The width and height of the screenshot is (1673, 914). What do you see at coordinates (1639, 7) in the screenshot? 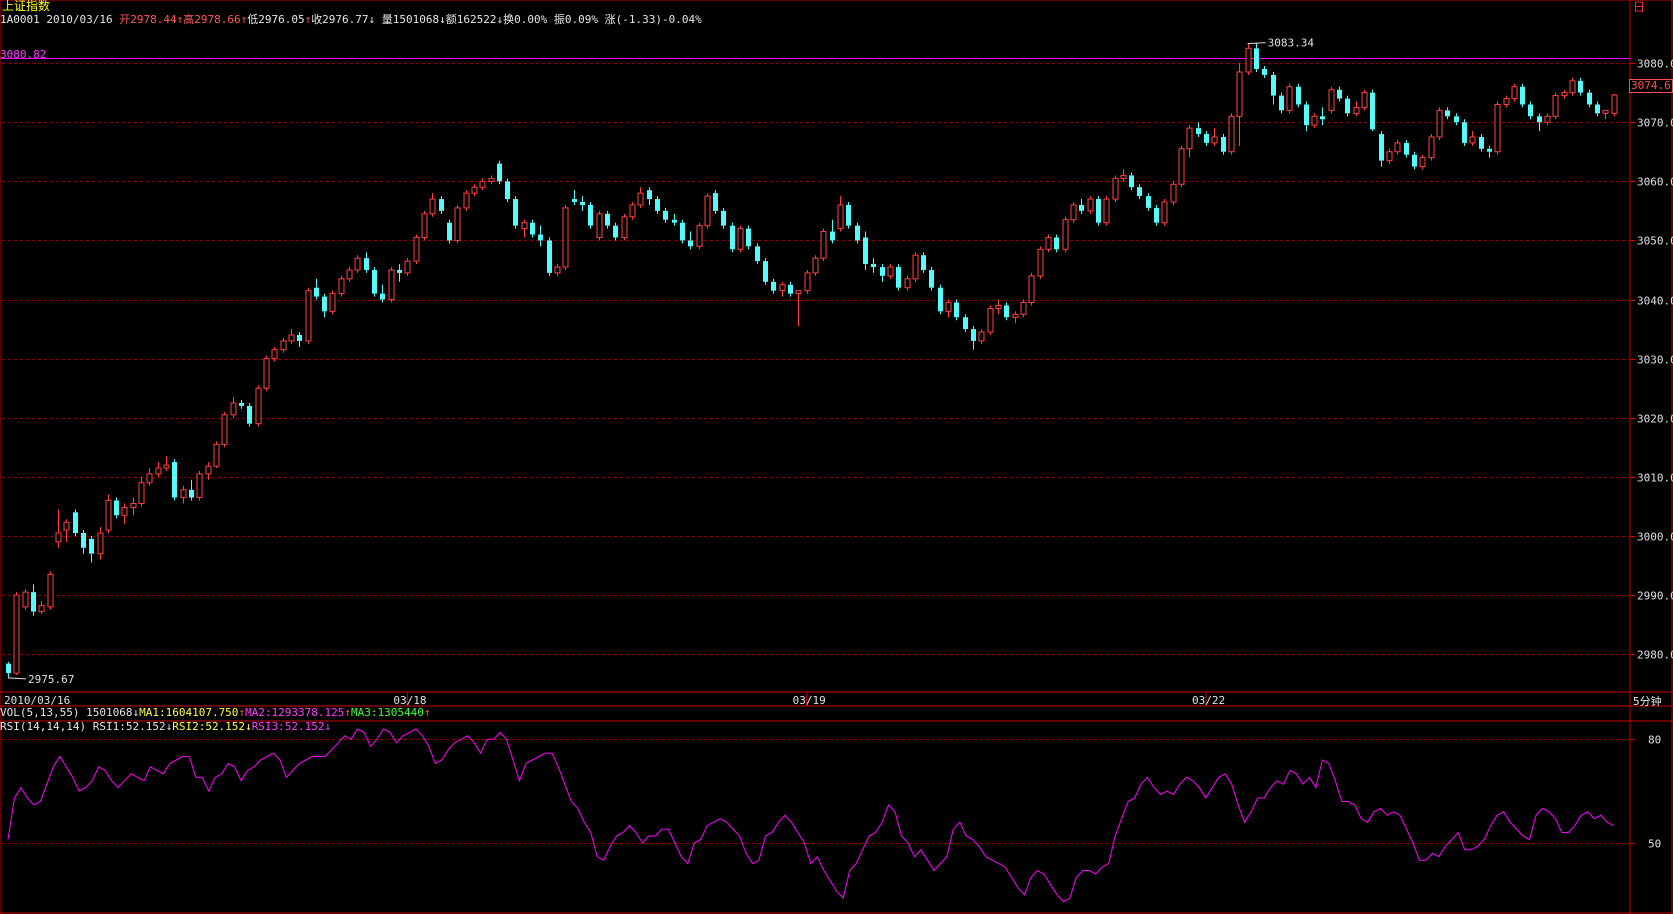
I see `period-corner-label: 日` at bounding box center [1639, 7].